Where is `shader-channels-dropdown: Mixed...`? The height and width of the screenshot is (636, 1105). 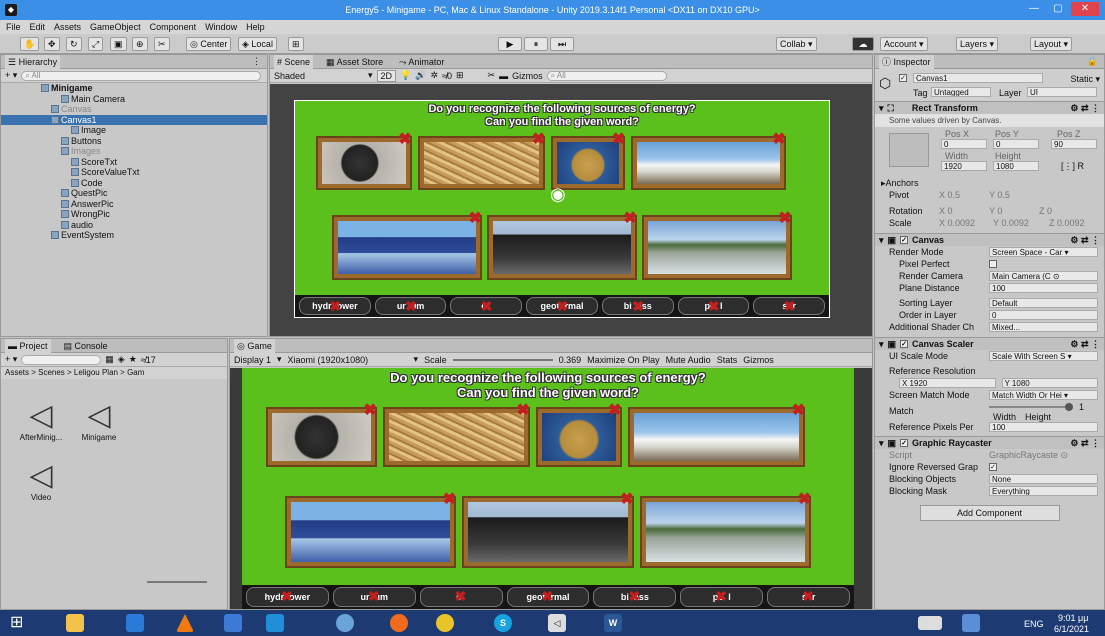
shader-channels-dropdown: Mixed... is located at coordinates (1043, 327).